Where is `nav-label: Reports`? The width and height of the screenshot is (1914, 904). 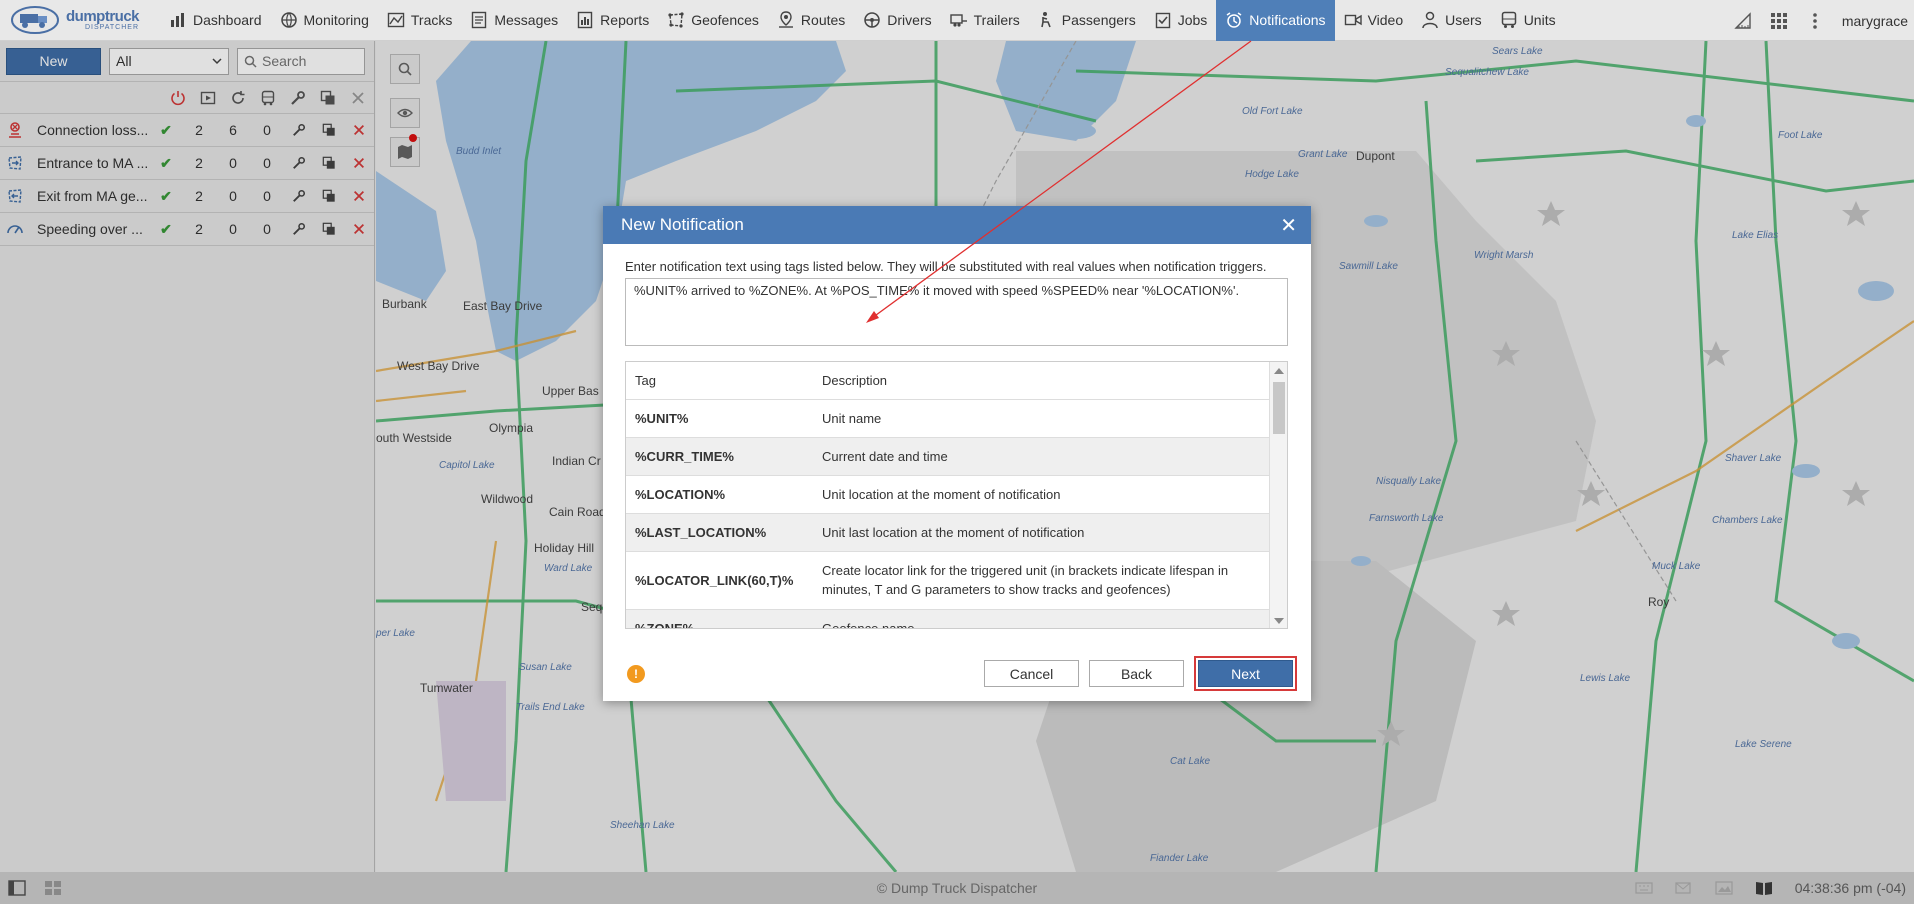 nav-label: Reports is located at coordinates (625, 20).